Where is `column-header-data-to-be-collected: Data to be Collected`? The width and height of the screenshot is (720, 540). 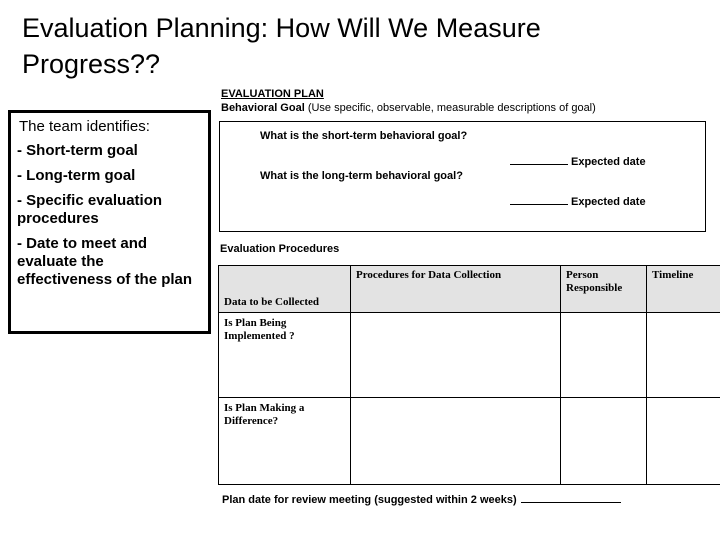
column-header-data-to-be-collected: Data to be Collected is located at coordinates (284, 289).